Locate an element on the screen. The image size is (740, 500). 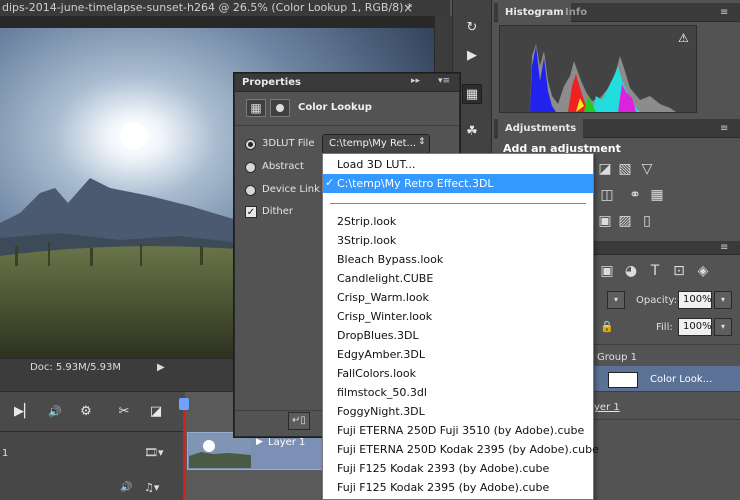
dropdown-item: Candlelight.CUBE is located at coordinates (458, 278).